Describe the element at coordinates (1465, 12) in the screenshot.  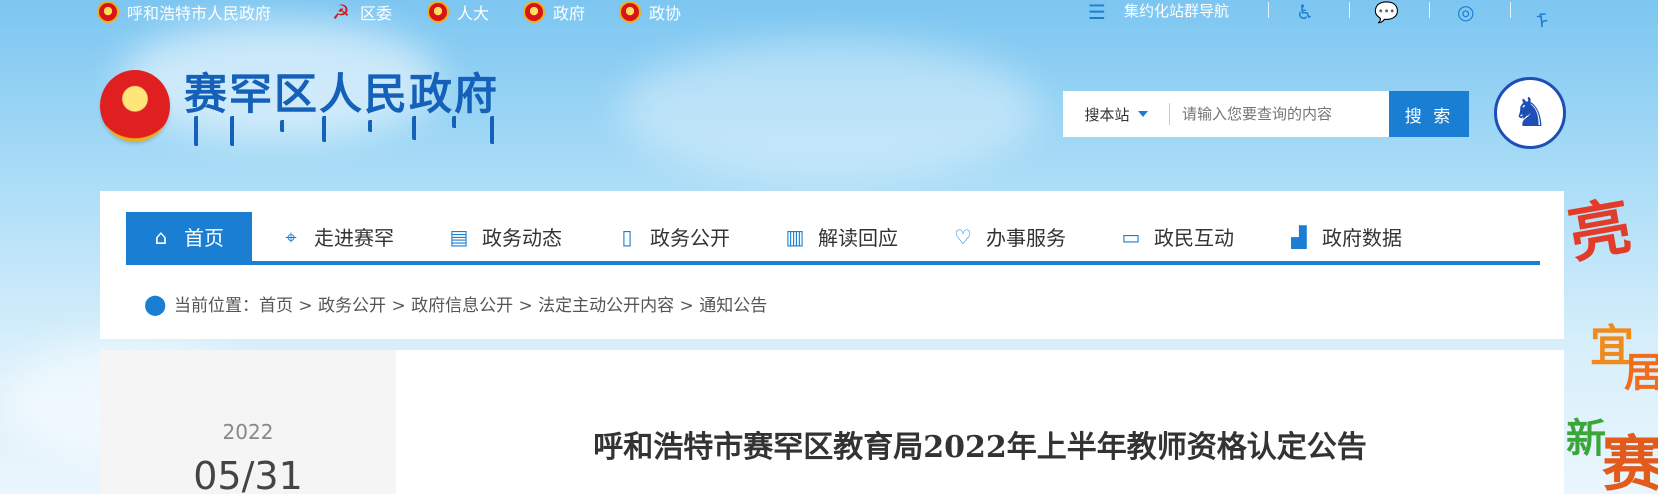
I see `weibo-icon: ◎` at that location.